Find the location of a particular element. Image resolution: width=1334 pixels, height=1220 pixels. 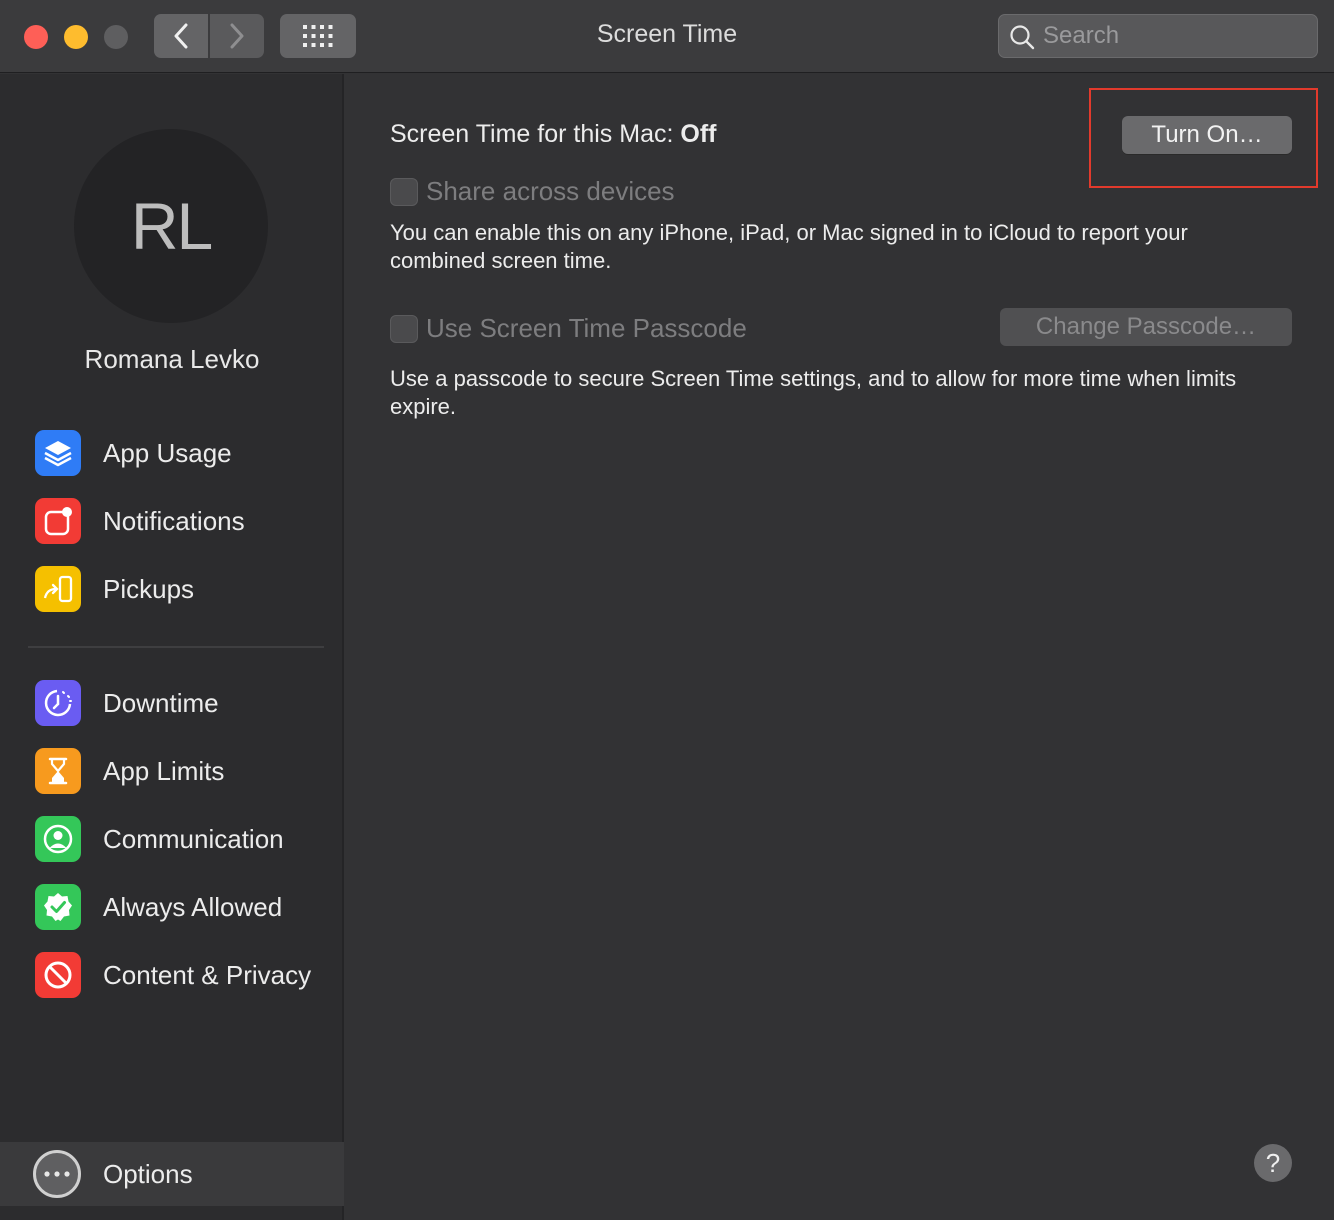

sidebar-item-pickups: Pickups is located at coordinates (172, 589).